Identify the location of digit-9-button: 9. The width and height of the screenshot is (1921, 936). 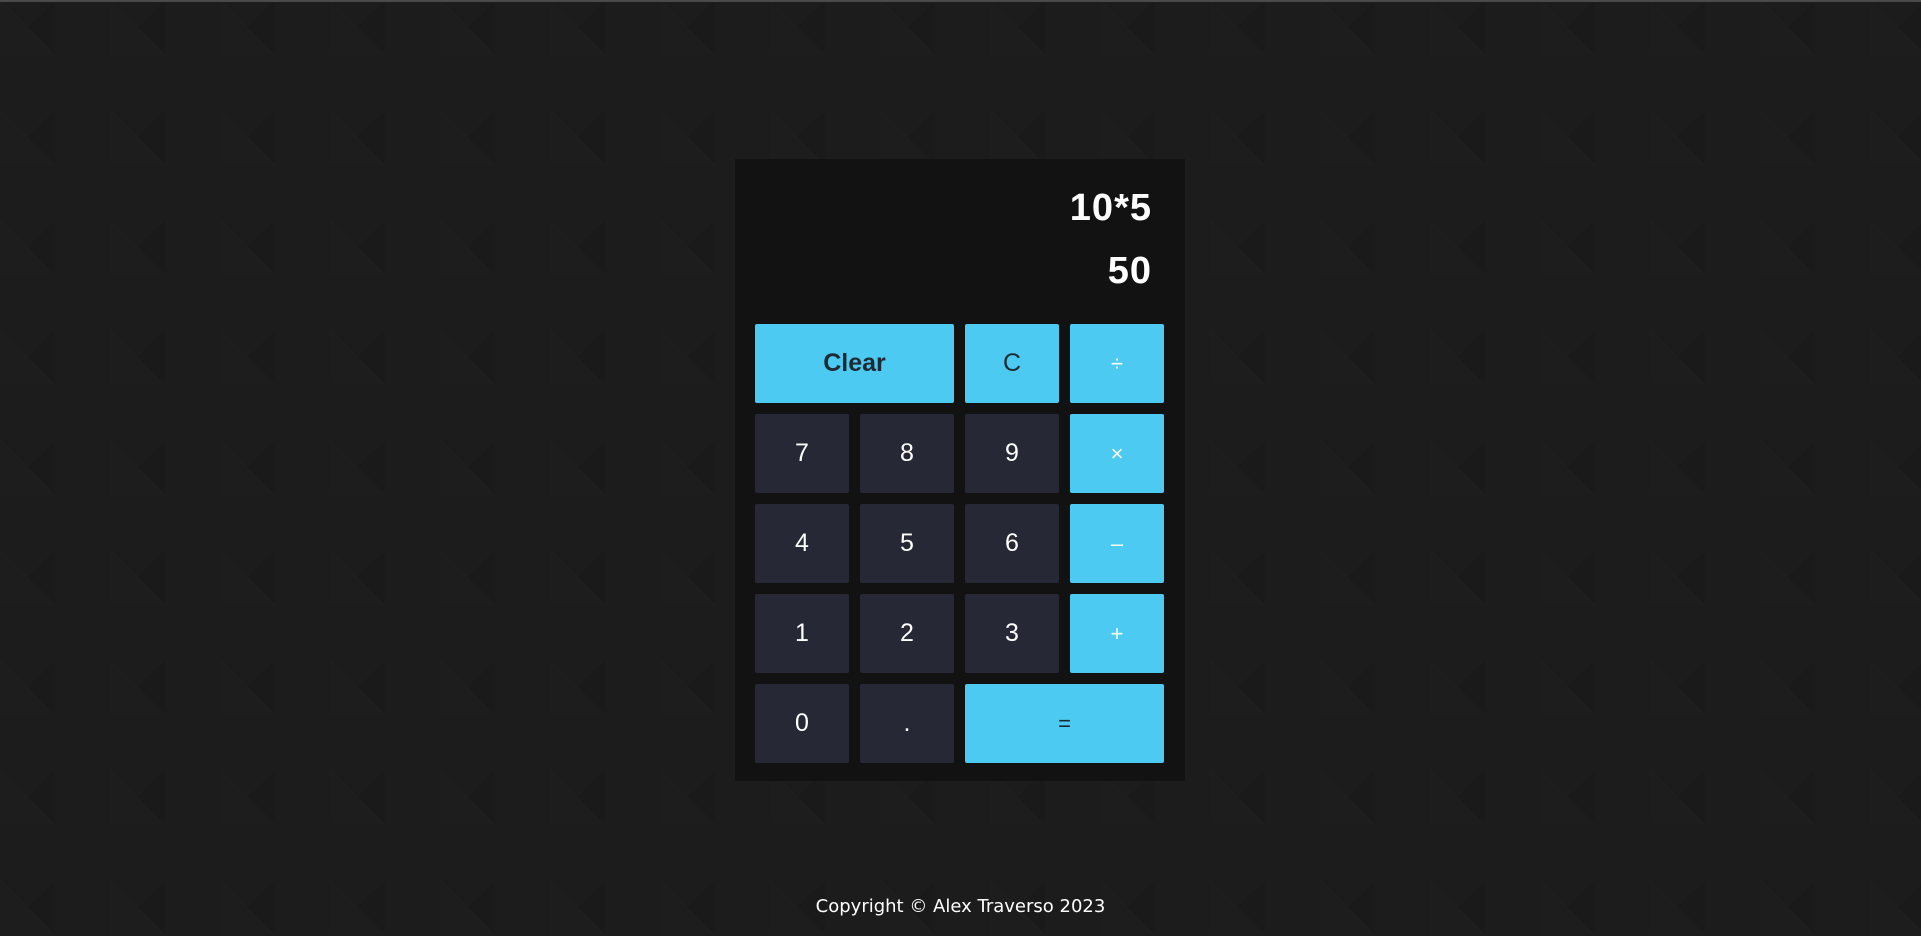
(1012, 453).